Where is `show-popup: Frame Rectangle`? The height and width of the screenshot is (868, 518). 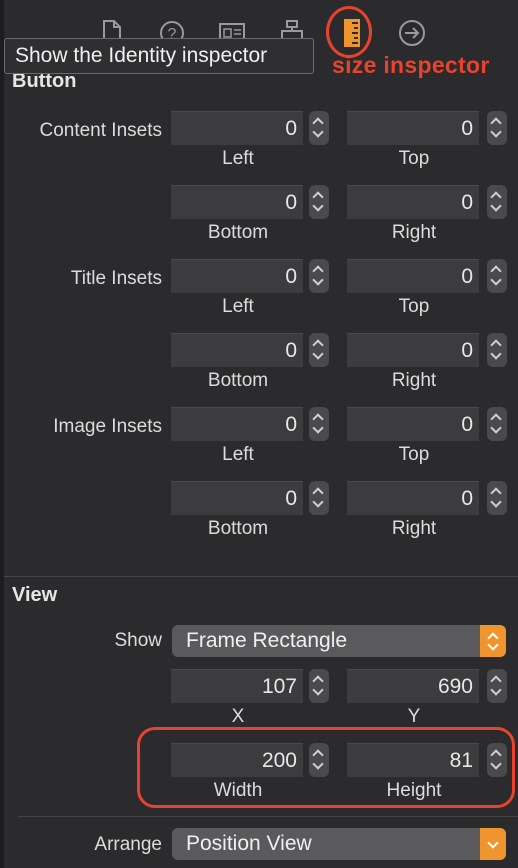
show-popup: Frame Rectangle is located at coordinates (339, 641).